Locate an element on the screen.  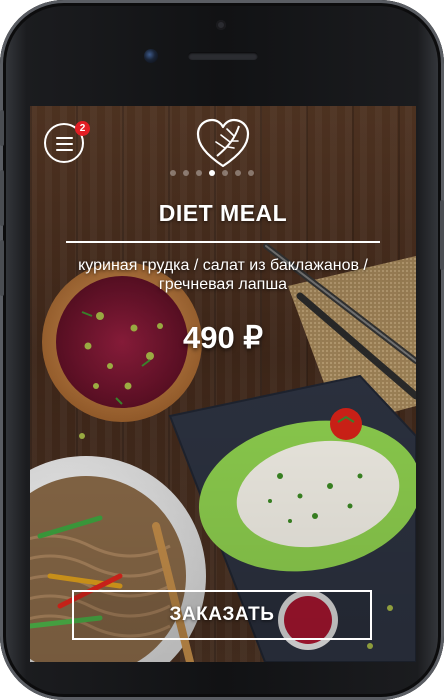
meal-price: 490 ₽ is located at coordinates (223, 337).